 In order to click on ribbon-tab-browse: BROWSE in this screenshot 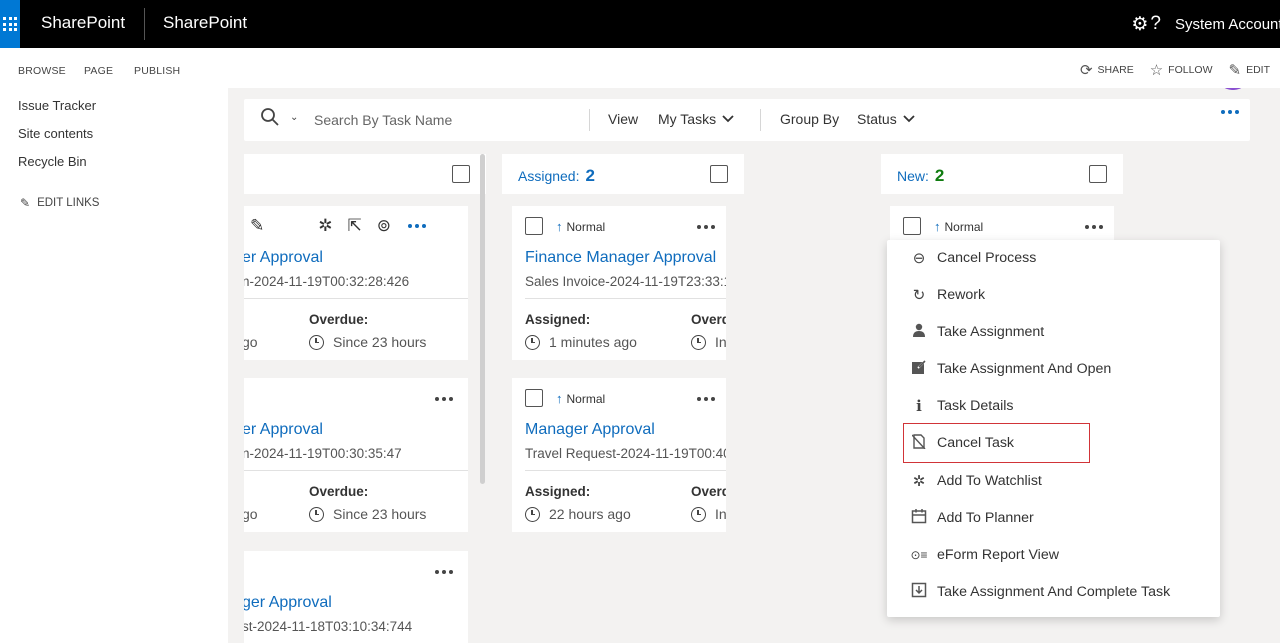, I will do `click(42, 71)`.